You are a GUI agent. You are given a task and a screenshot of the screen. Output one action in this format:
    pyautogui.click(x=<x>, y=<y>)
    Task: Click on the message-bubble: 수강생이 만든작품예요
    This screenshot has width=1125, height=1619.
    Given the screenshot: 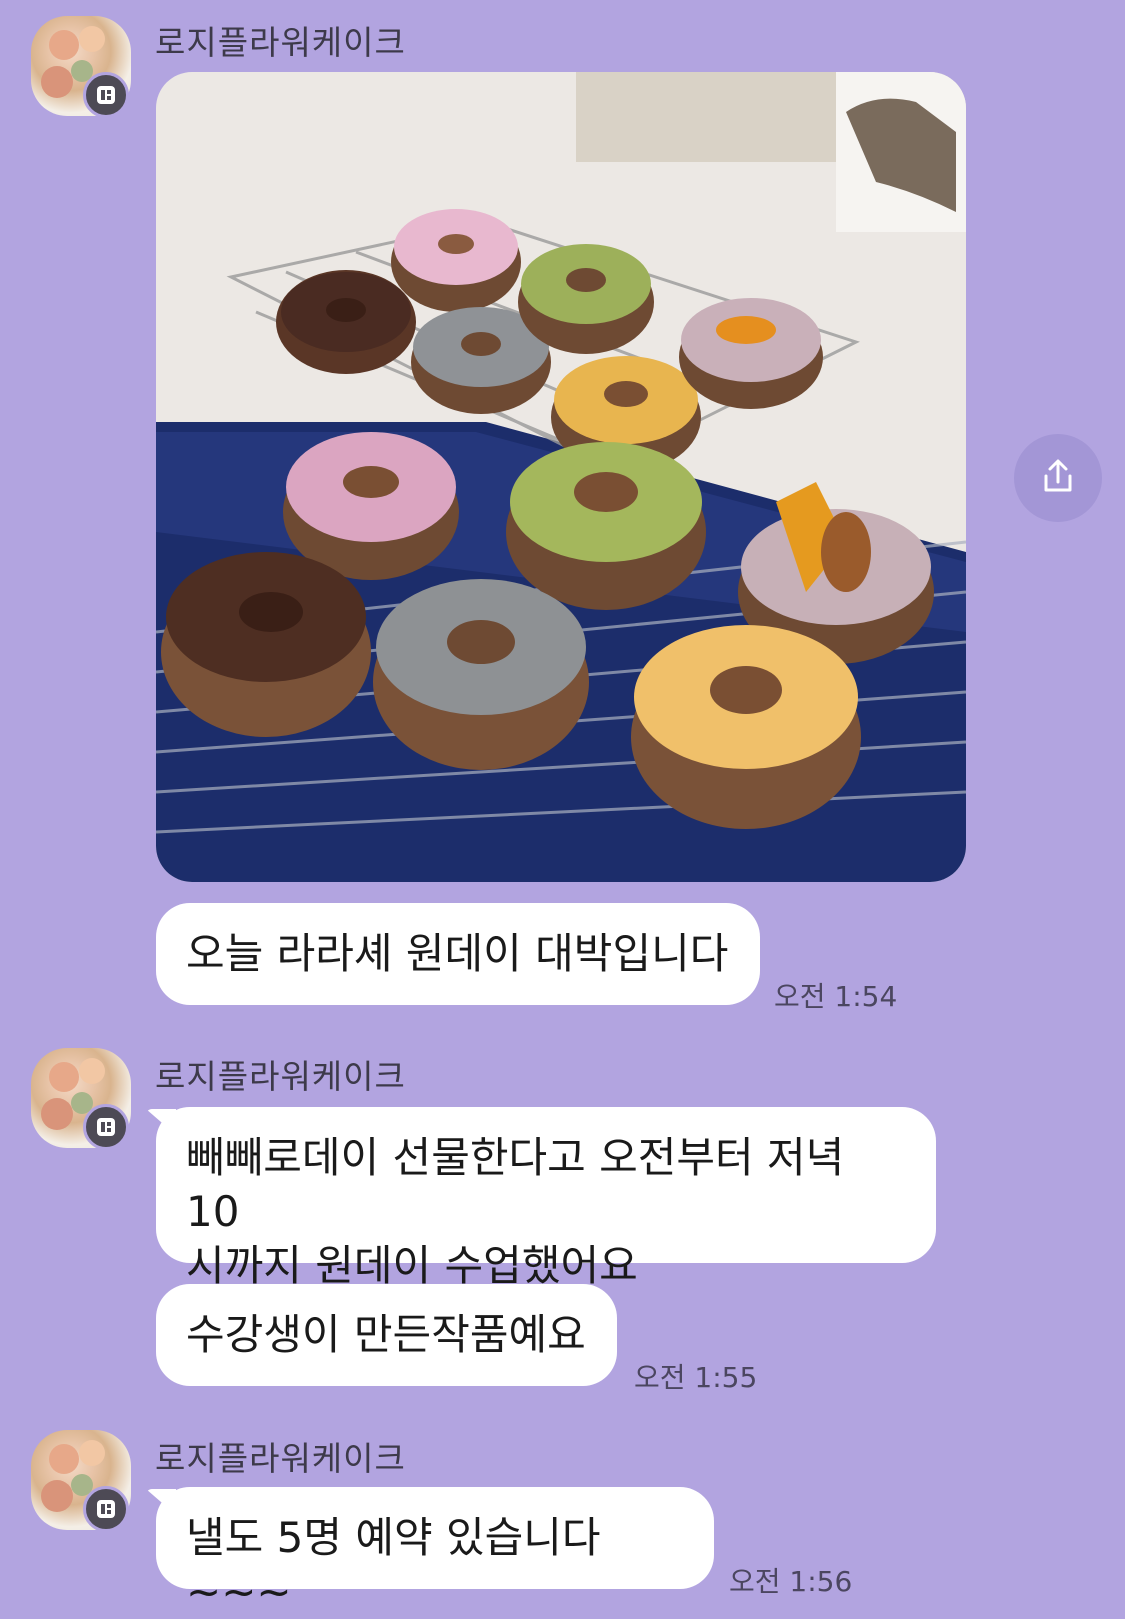 What is the action you would take?
    pyautogui.click(x=386, y=1335)
    